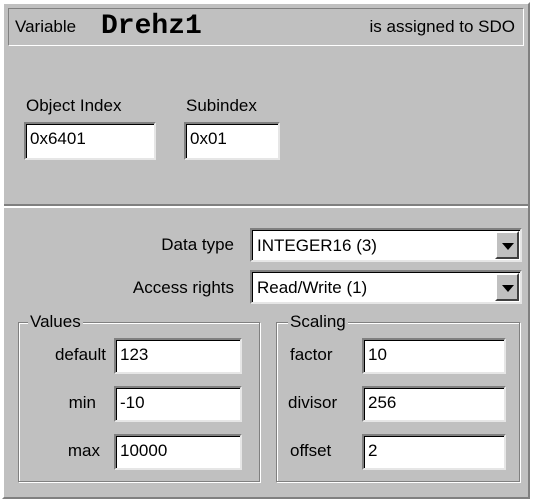 This screenshot has width=534, height=503. I want to click on subindex-input: 0x01, so click(232, 141).